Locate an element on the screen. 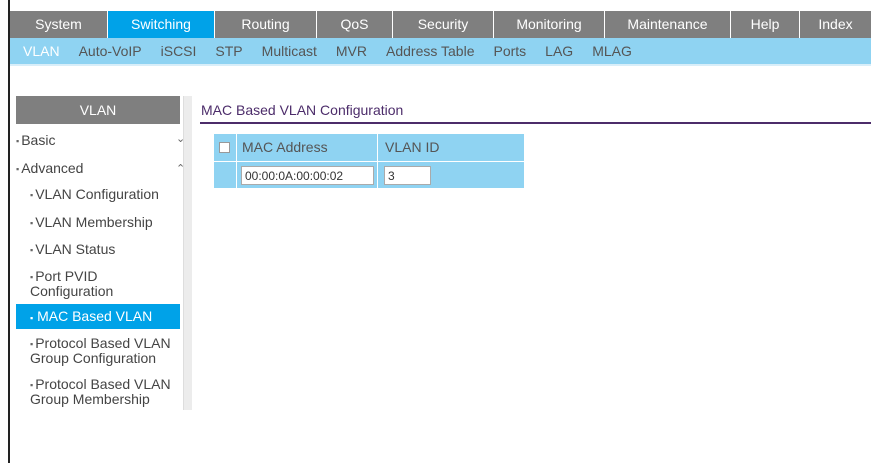 Image resolution: width=871 pixels, height=463 pixels. sidebar-item-label: VLAN Membership is located at coordinates (94, 222).